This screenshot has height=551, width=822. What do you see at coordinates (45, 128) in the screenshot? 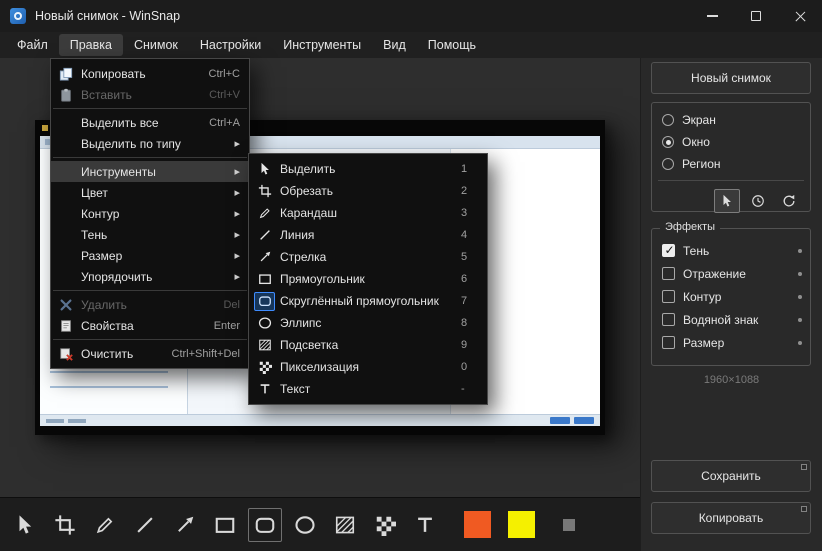
I see `captured-titlebar-icon` at bounding box center [45, 128].